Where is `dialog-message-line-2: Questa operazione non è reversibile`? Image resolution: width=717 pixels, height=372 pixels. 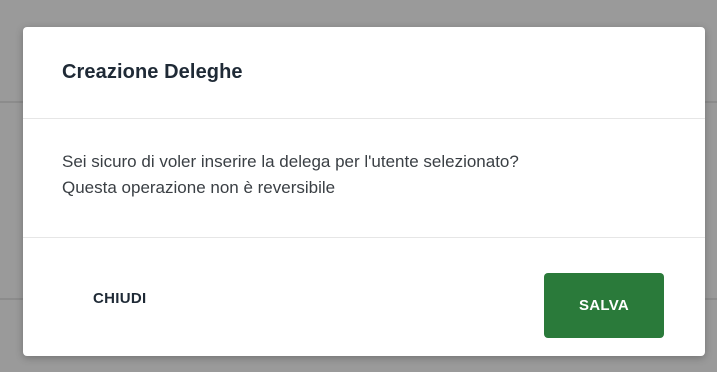 dialog-message-line-2: Questa operazione non è reversibile is located at coordinates (199, 187).